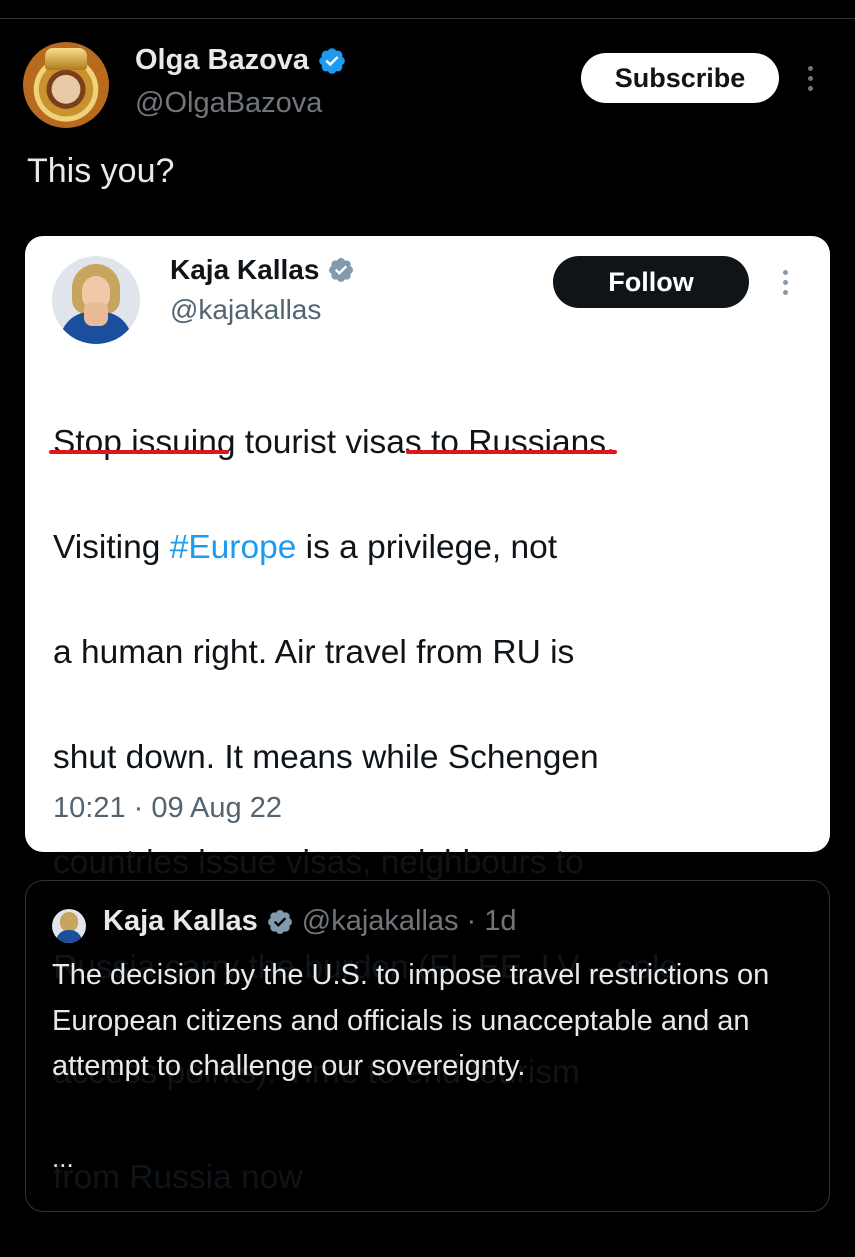  I want to click on body-line: a human right. Air travel from RU is, so click(314, 652).